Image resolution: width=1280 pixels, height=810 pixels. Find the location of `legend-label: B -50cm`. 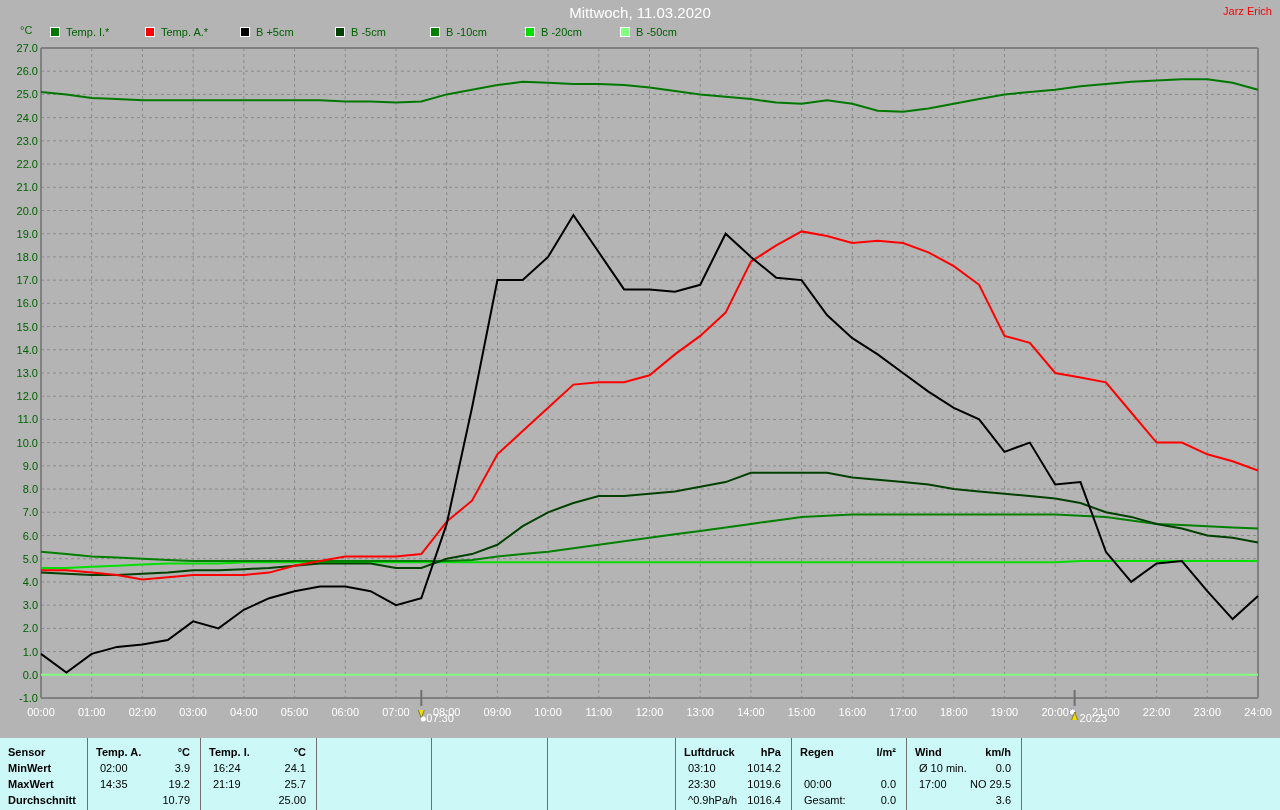

legend-label: B -50cm is located at coordinates (656, 32).